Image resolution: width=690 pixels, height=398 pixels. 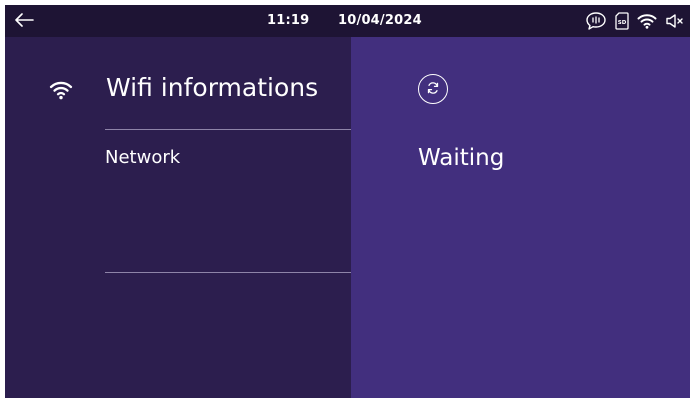 I want to click on sd-card-icon: SD, so click(x=622, y=21).